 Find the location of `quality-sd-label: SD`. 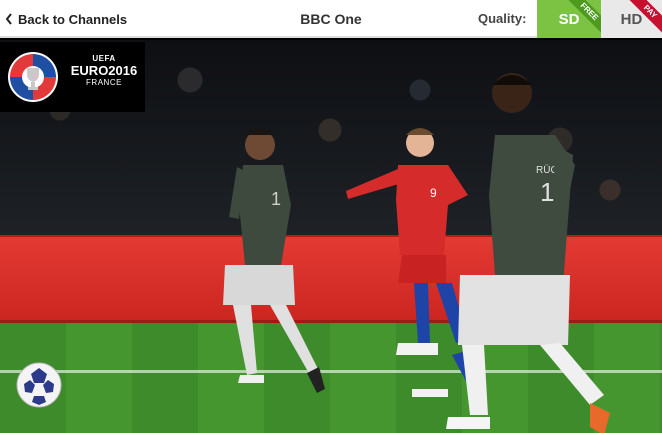

quality-sd-label: SD is located at coordinates (569, 19).